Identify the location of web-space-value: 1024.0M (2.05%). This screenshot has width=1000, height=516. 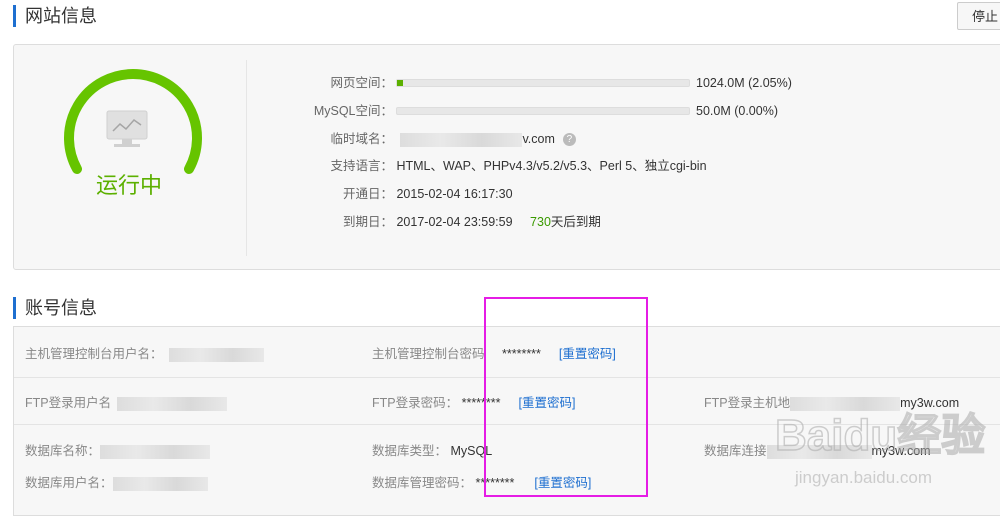
(744, 83).